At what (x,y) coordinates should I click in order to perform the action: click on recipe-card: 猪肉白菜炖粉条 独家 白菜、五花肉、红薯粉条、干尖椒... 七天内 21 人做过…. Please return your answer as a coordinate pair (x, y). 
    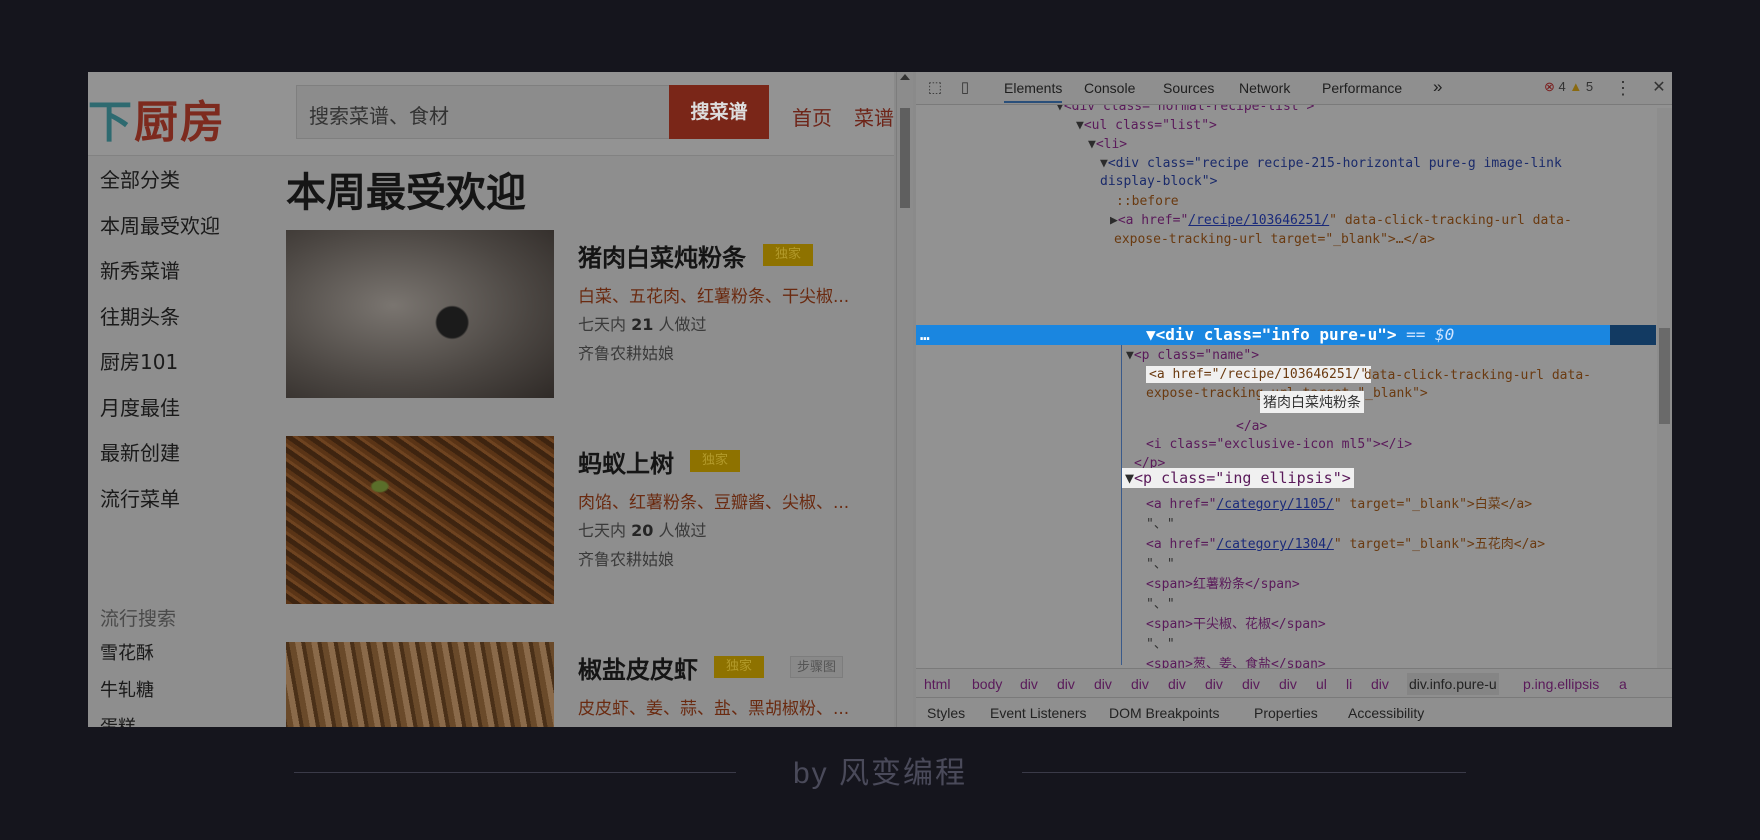
    Looking at the image, I should click on (586, 315).